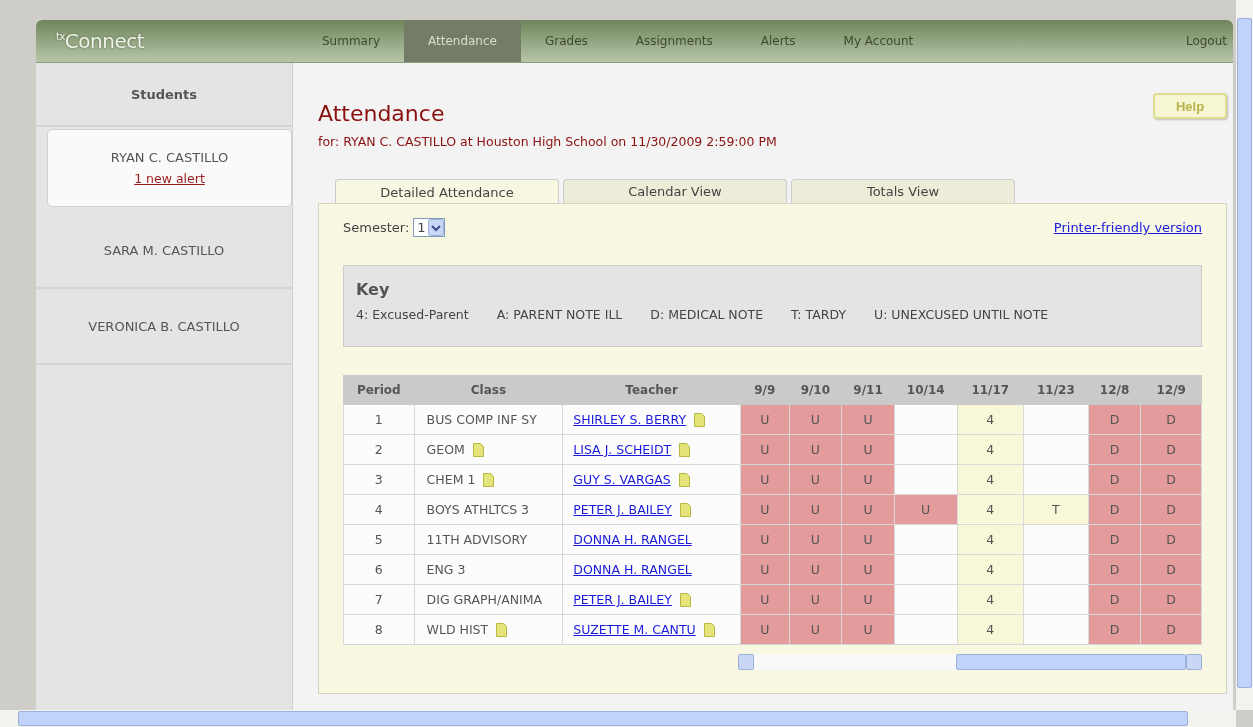  I want to click on table-cell: 7, so click(379, 599).